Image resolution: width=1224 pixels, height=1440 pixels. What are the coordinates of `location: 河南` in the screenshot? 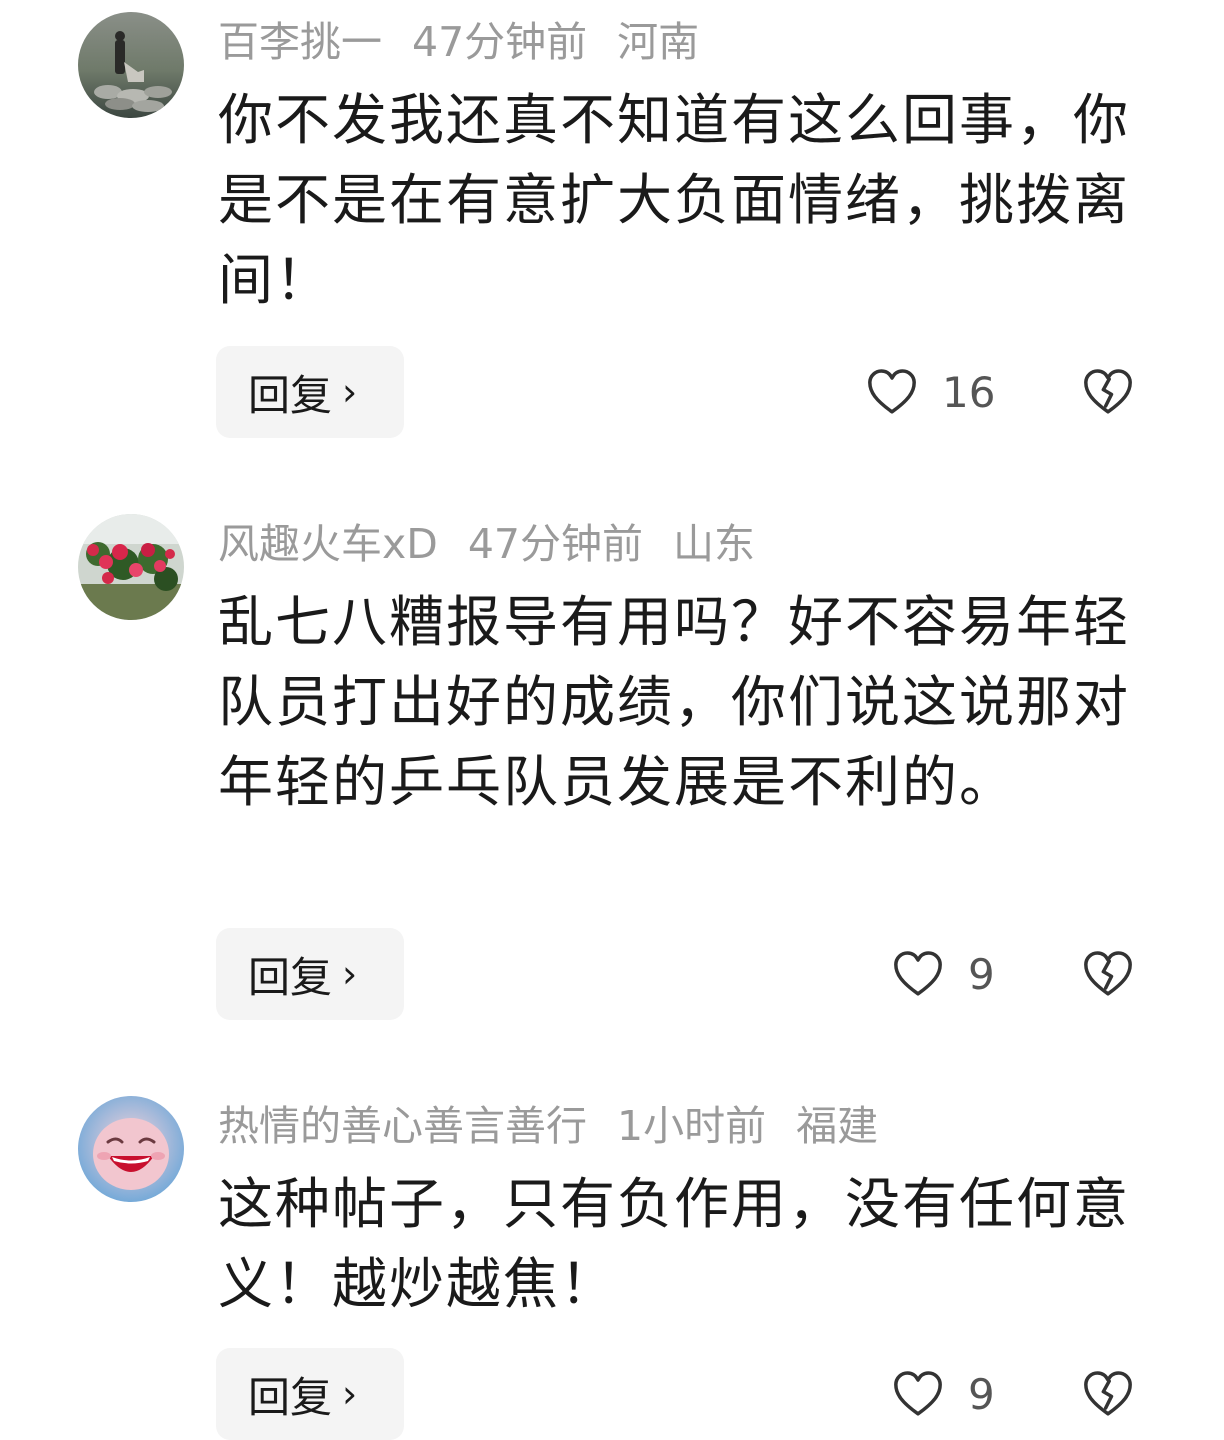 It's located at (658, 42).